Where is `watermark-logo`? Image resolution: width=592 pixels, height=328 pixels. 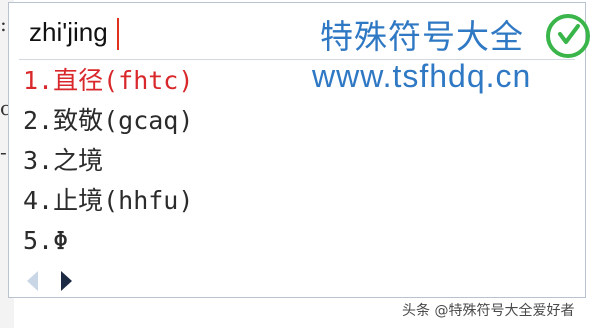 watermark-logo is located at coordinates (565, 36).